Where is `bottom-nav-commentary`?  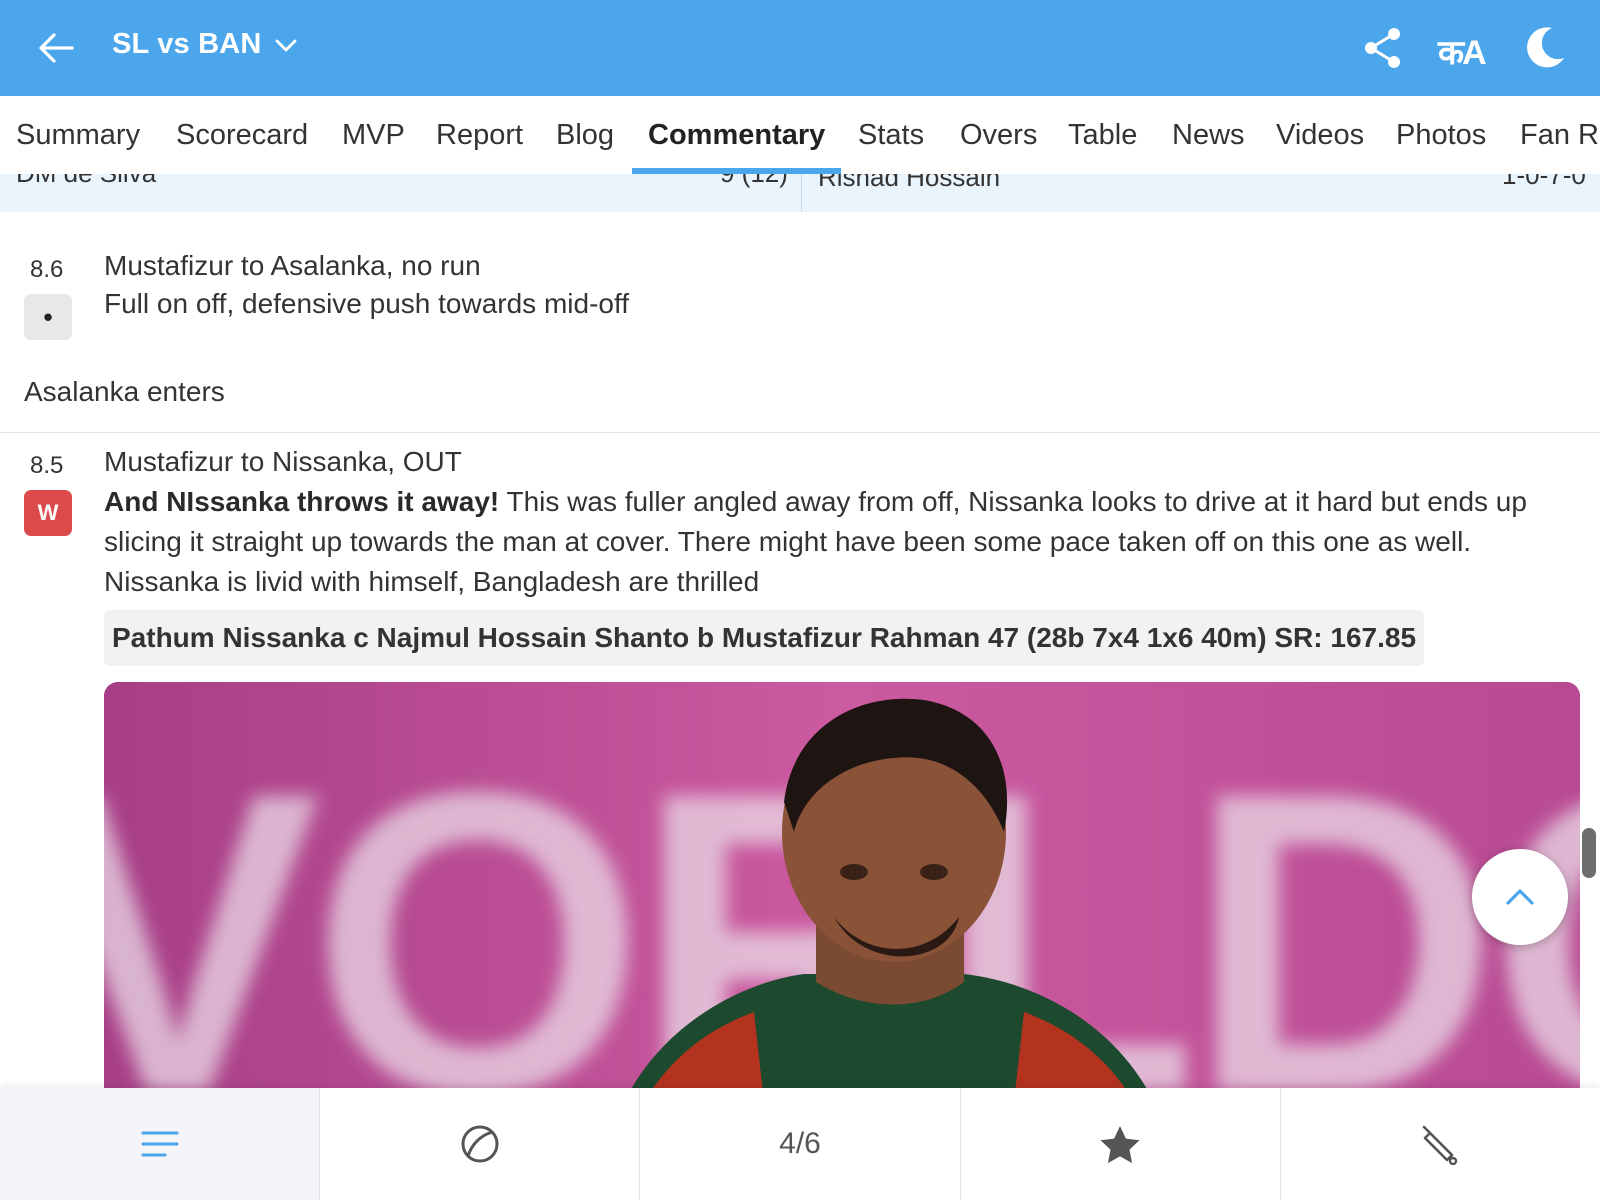
bottom-nav-commentary is located at coordinates (160, 1144).